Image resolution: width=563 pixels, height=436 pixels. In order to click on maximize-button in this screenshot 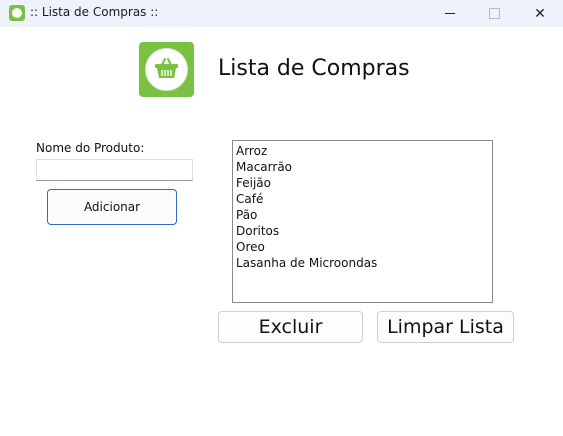, I will do `click(494, 13)`.